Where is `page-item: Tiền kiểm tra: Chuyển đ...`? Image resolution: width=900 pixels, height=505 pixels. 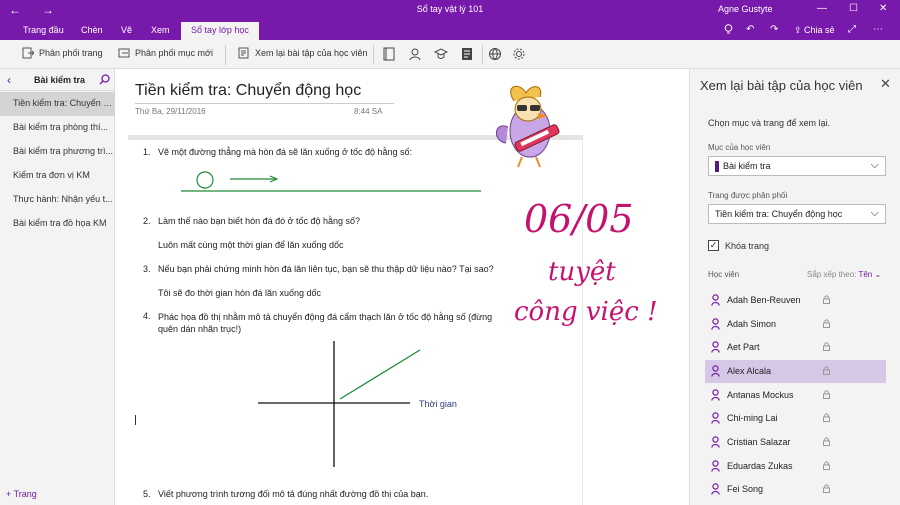 page-item: Tiền kiểm tra: Chuyển đ... is located at coordinates (57, 104).